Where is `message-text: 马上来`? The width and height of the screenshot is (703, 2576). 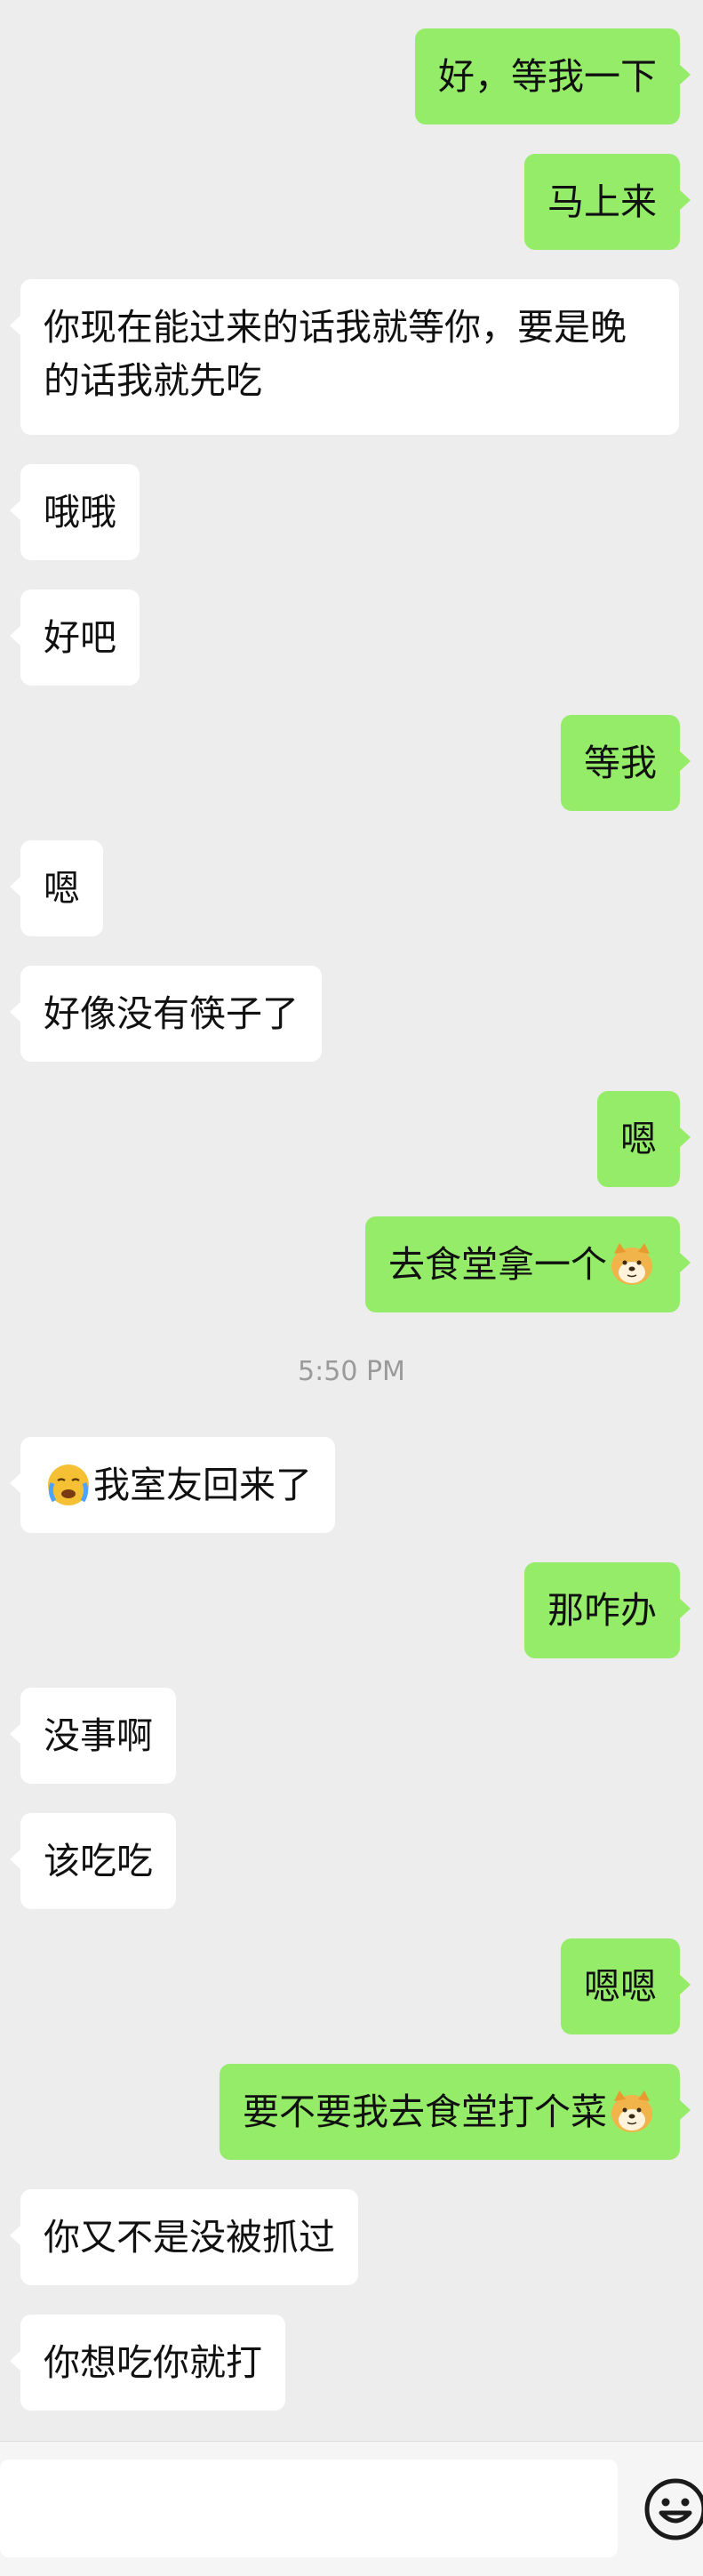 message-text: 马上来 is located at coordinates (602, 202).